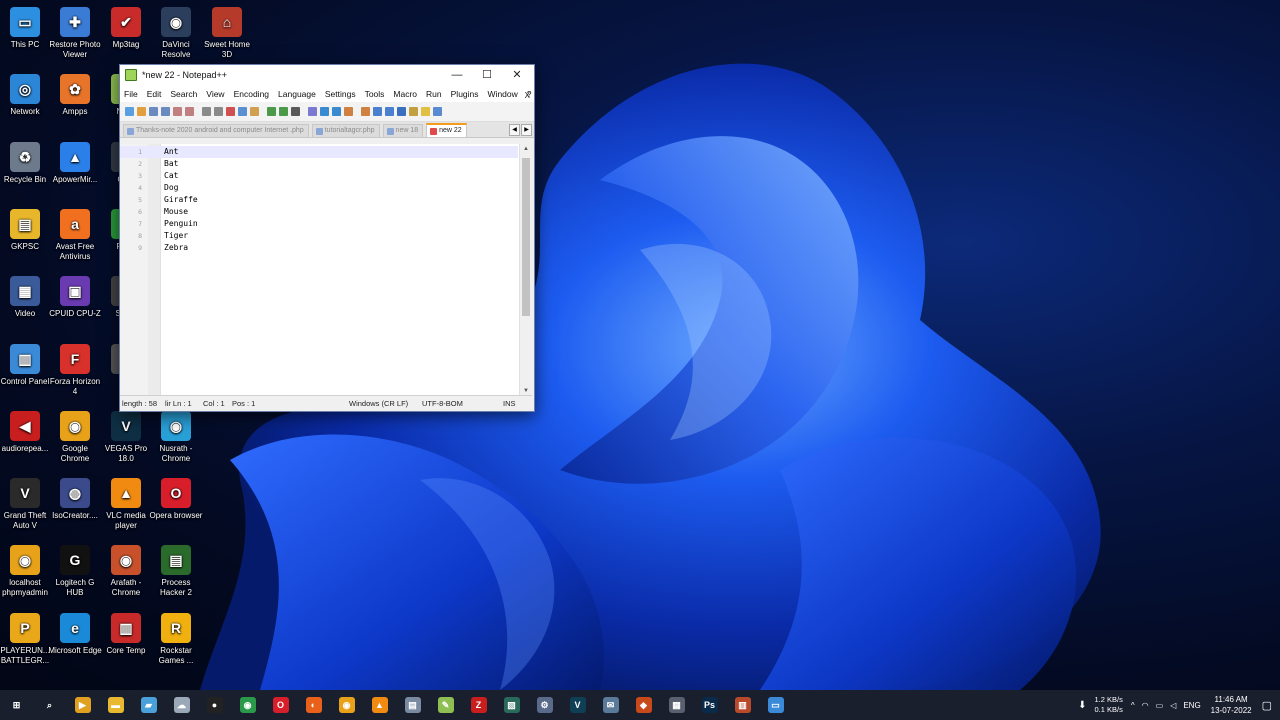  I want to click on editor-line: 1 Ant, so click(319, 152).